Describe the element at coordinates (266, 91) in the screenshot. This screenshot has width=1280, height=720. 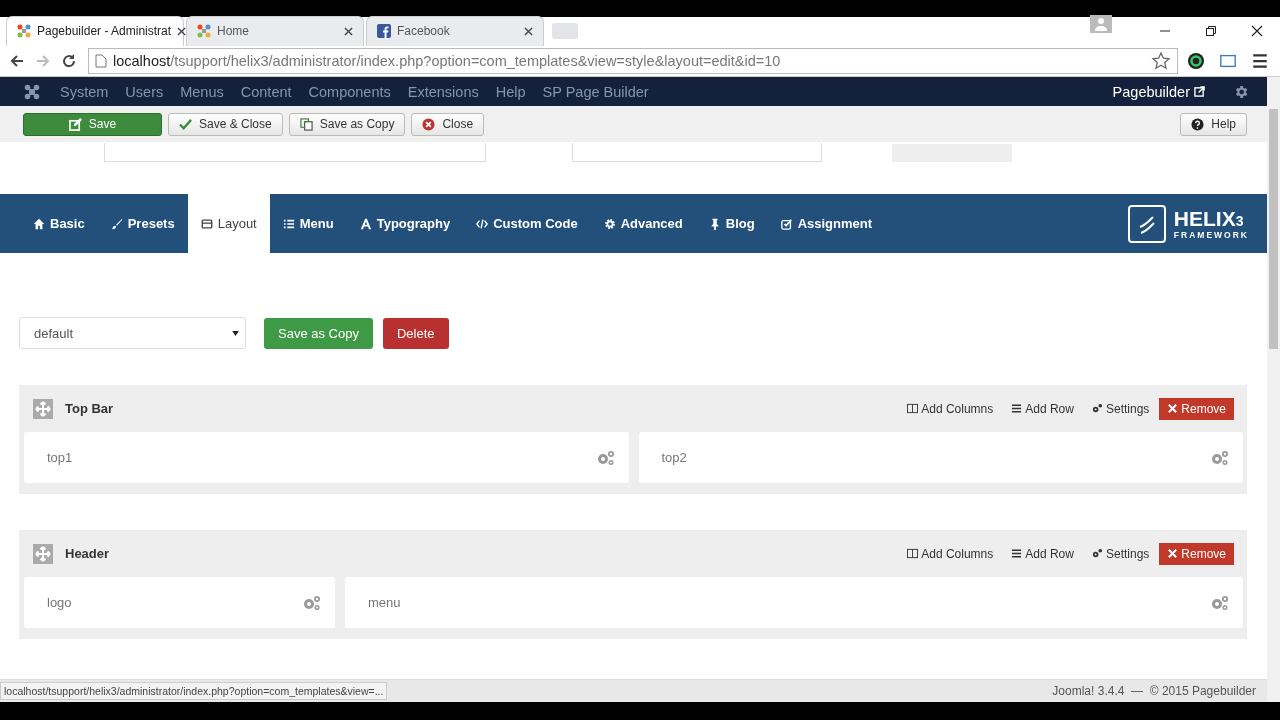
I see `menu-item: Content` at that location.